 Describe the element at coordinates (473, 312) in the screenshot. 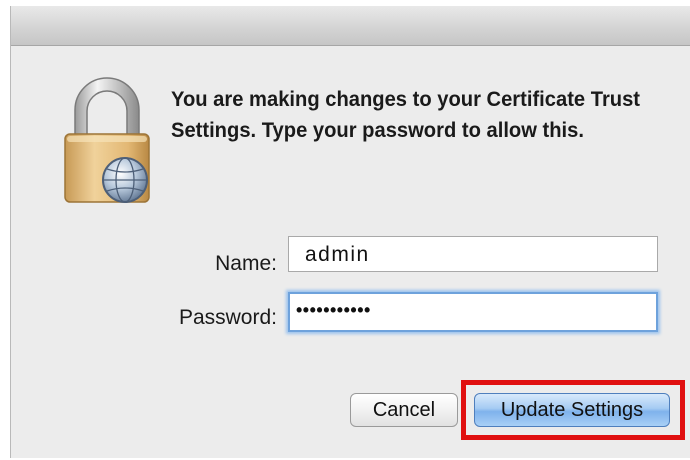

I see `password-field: •••••••••••` at that location.